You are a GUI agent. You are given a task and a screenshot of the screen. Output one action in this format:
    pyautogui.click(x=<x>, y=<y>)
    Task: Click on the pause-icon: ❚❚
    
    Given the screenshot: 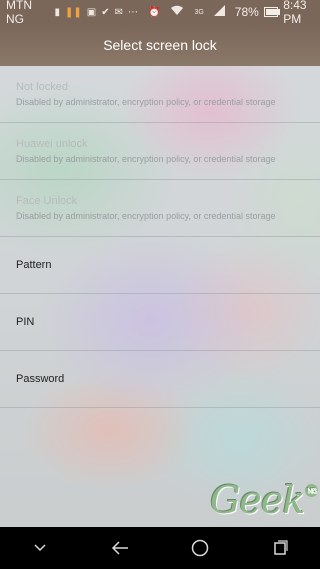 What is the action you would take?
    pyautogui.click(x=73, y=12)
    